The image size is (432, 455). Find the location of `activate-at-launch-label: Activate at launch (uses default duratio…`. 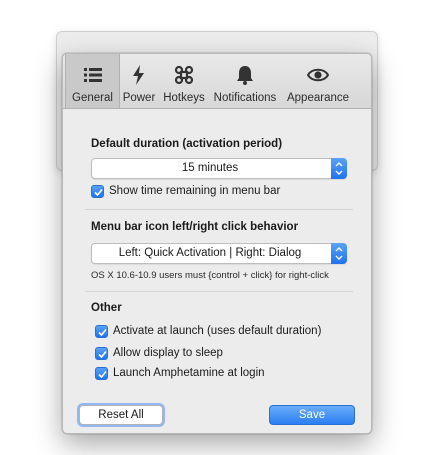

activate-at-launch-label: Activate at launch (uses default duratio… is located at coordinates (217, 331).